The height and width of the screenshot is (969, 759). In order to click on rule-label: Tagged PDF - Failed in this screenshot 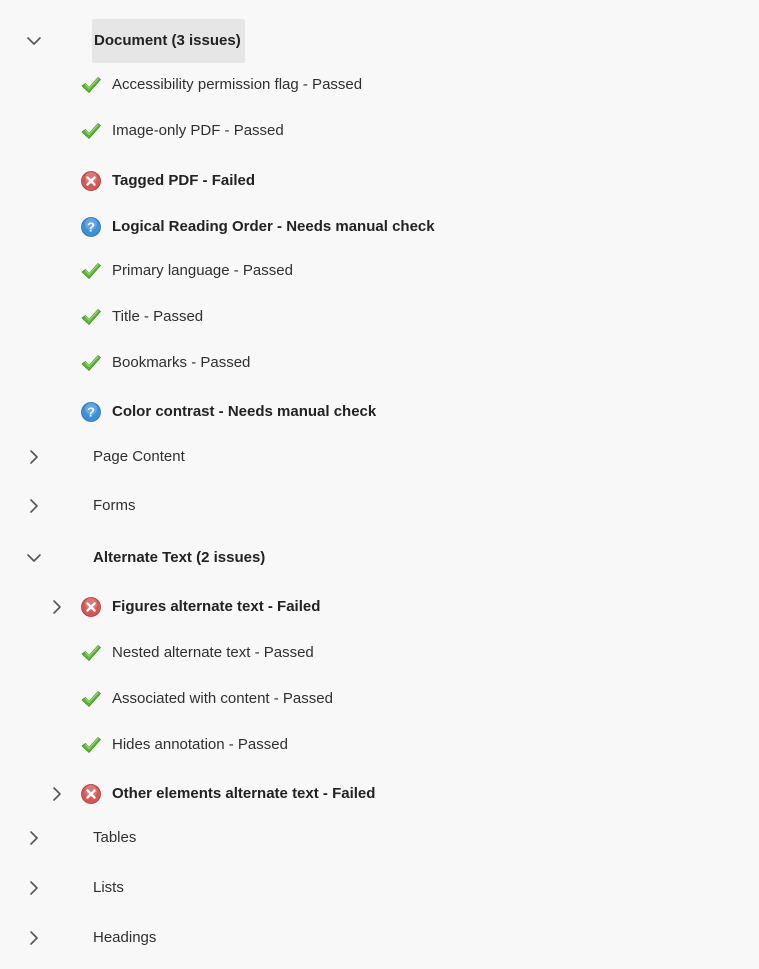, I will do `click(183, 181)`.